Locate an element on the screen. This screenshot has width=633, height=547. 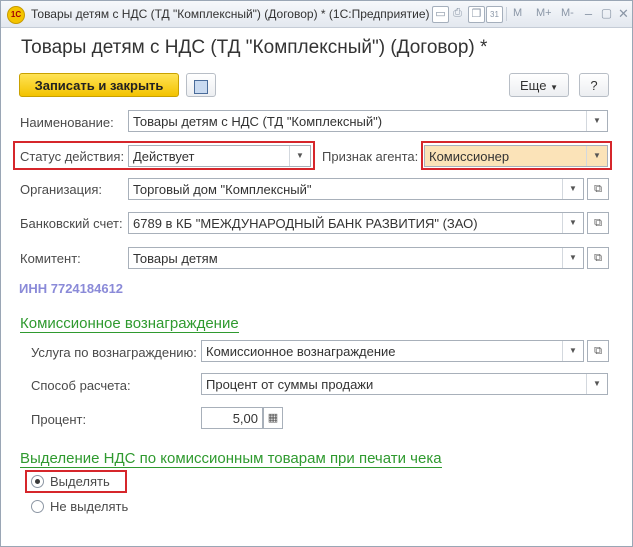
name-field: Товары детям с НДС (ТД "Комплексный") ▼ is located at coordinates (368, 121).